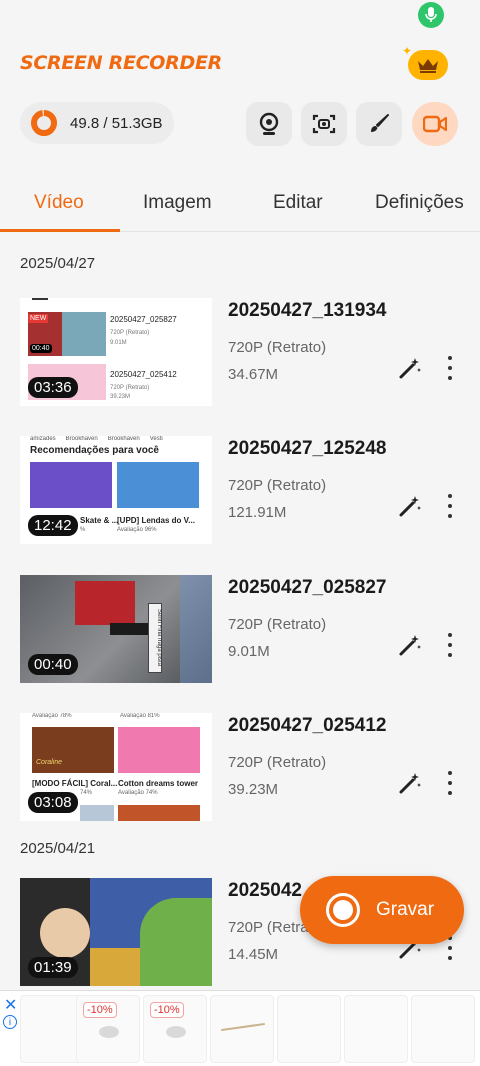  Describe the element at coordinates (431, 15) in the screenshot. I see `microphone-status-icon` at that location.